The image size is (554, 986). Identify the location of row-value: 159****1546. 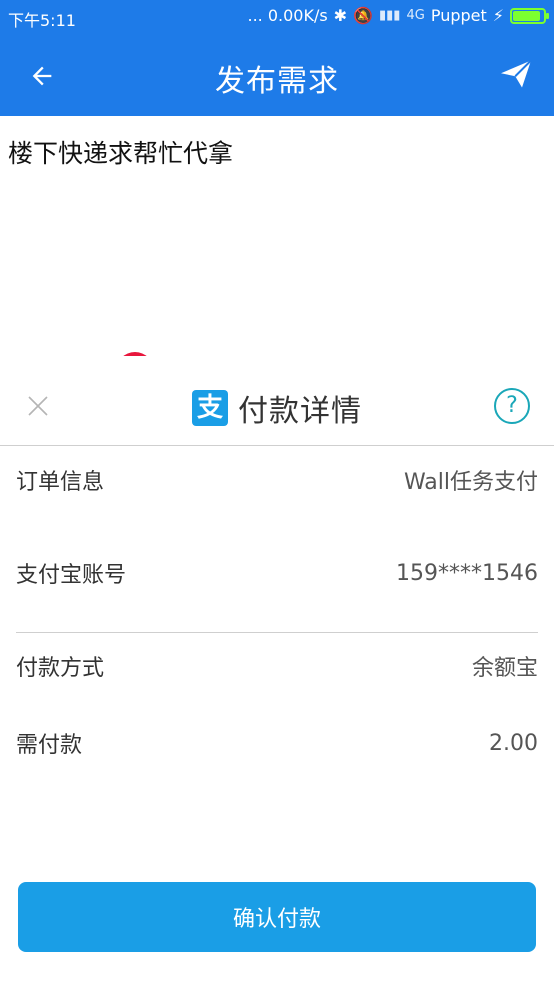
(467, 573).